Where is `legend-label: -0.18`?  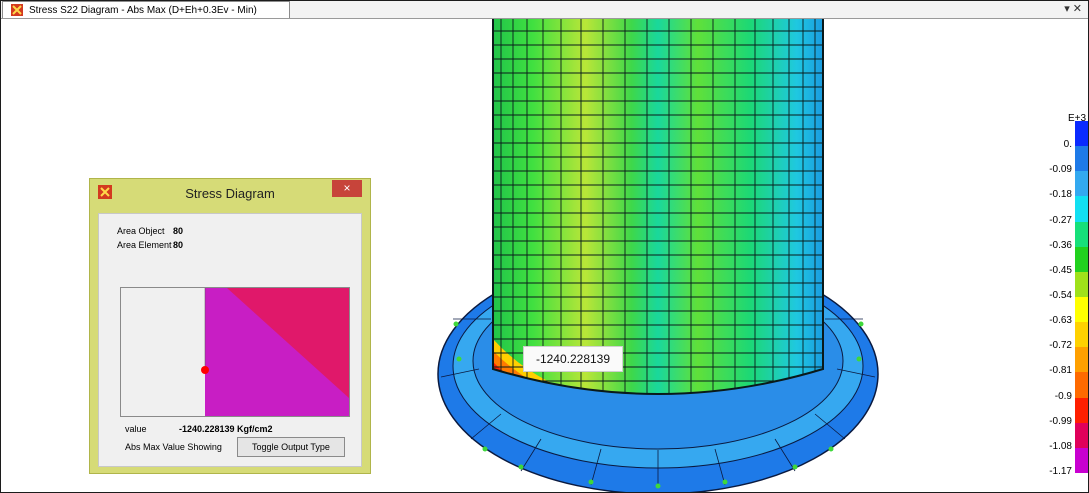 legend-label: -0.18 is located at coordinates (1060, 195).